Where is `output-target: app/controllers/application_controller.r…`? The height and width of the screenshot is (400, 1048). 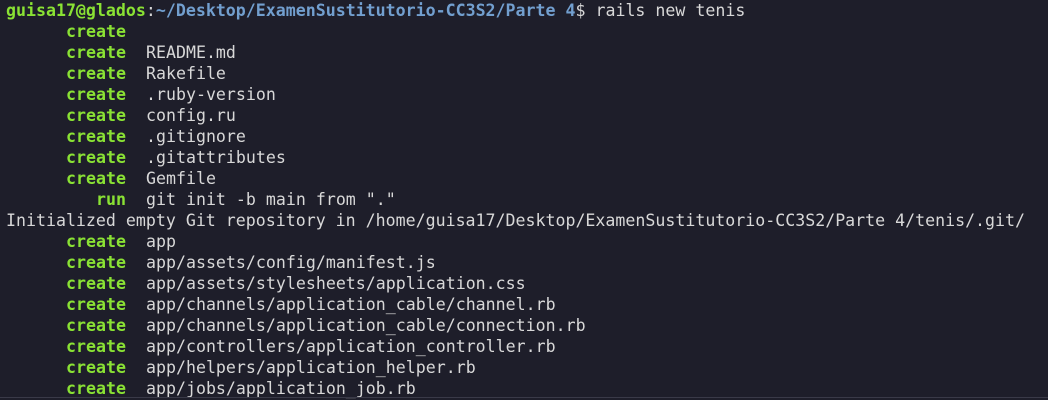 output-target: app/controllers/application_controller.r… is located at coordinates (351, 346).